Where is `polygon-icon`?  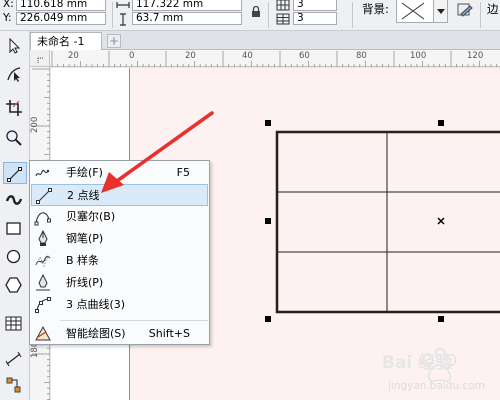 polygon-icon is located at coordinates (13, 285).